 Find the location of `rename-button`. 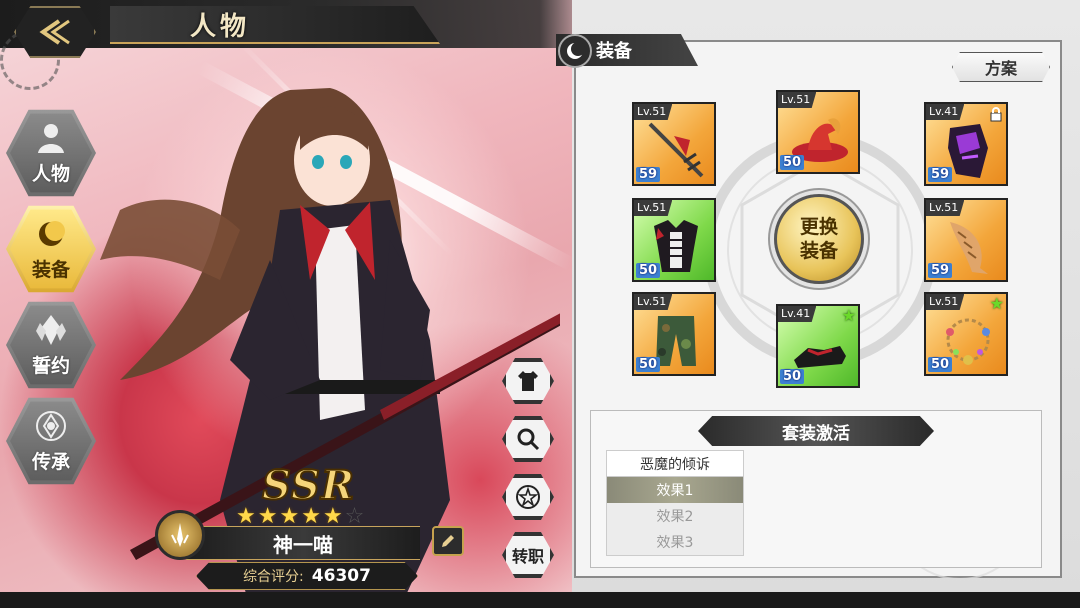

rename-button is located at coordinates (448, 541).